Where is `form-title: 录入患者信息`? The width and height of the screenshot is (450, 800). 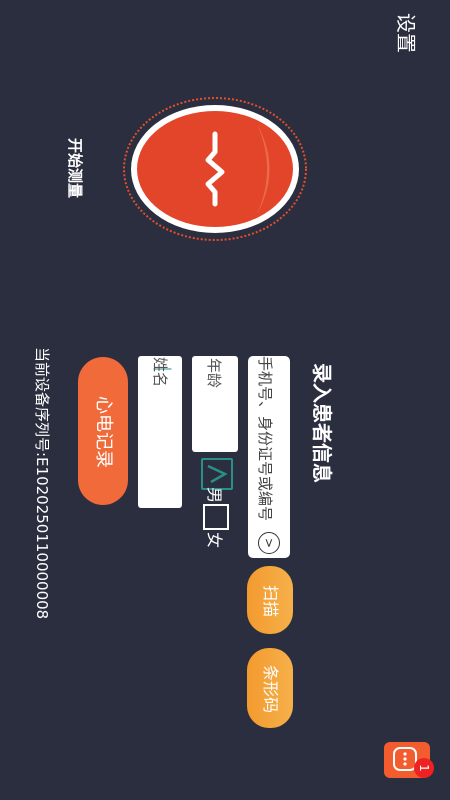
form-title: 录入患者信息 is located at coordinates (322, 423).